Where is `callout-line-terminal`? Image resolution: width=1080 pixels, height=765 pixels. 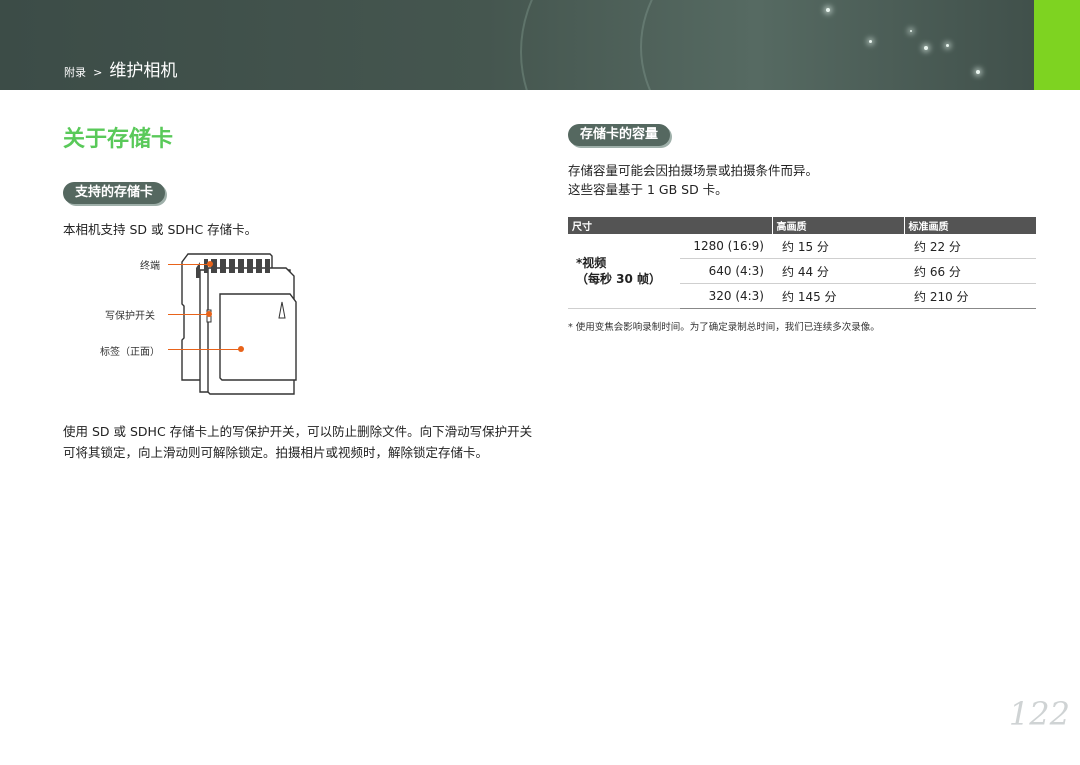
callout-line-terminal is located at coordinates (189, 264).